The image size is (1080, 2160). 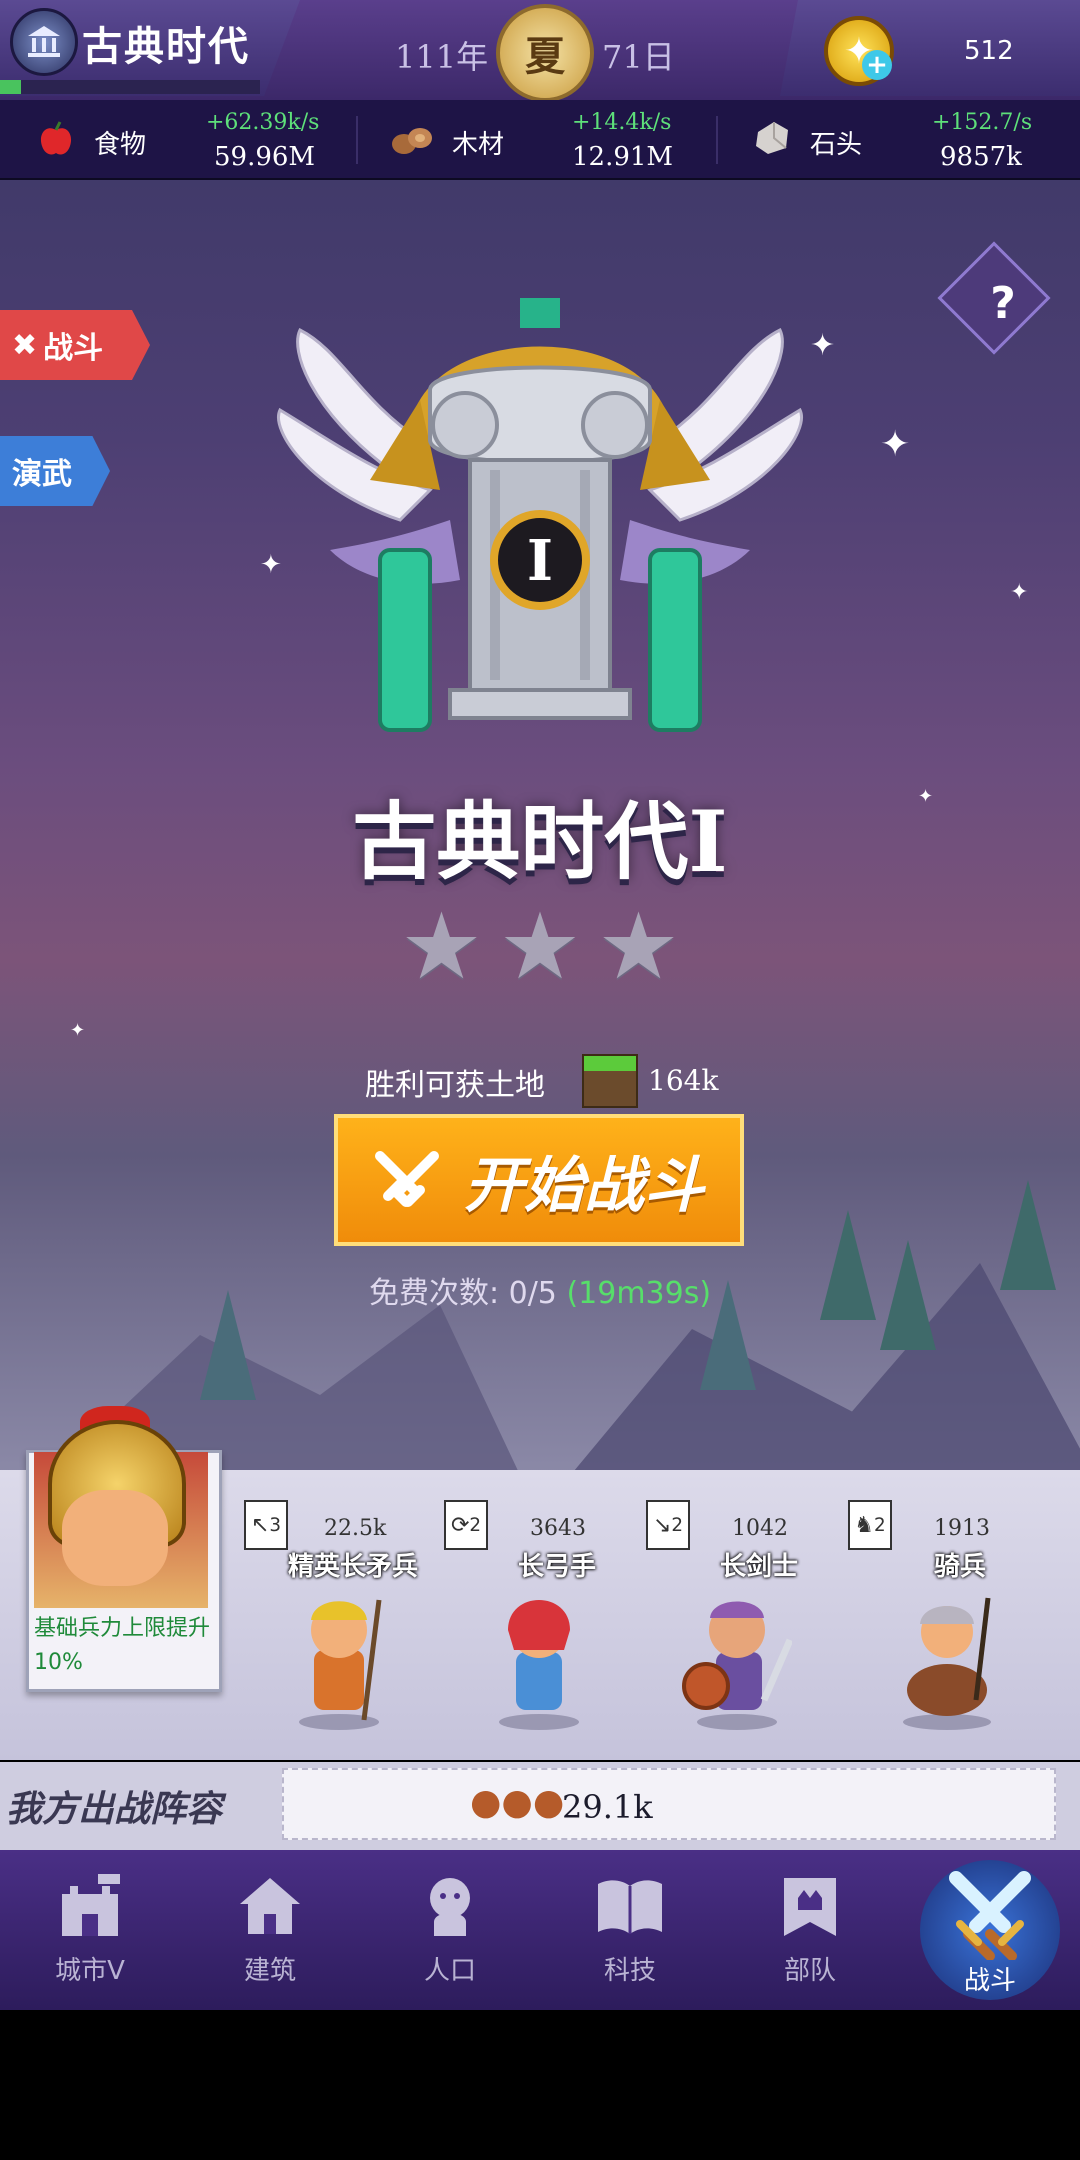 I want to click on resource-rate: +14.4k/s, so click(x=622, y=122).